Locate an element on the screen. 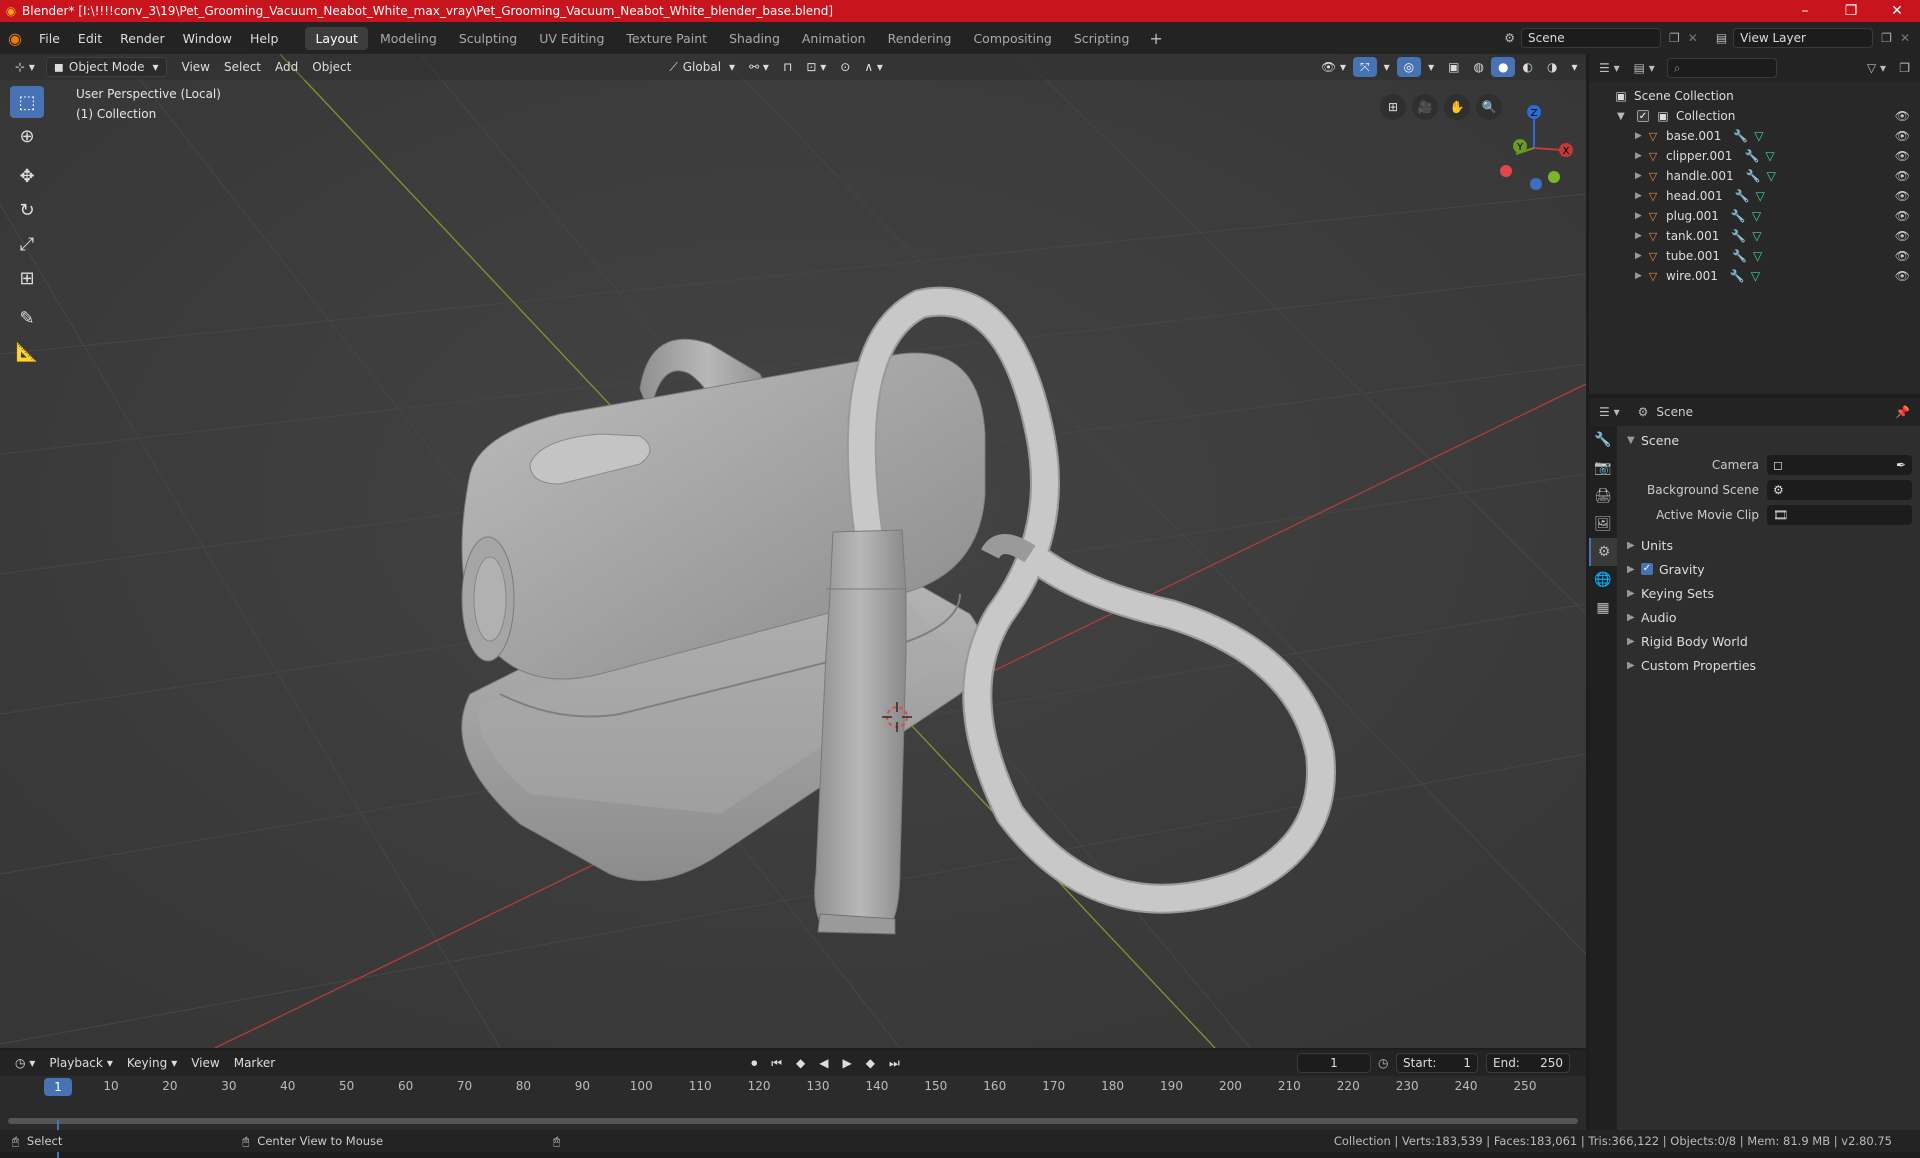  collection-checkbox: ✓ is located at coordinates (1643, 116).